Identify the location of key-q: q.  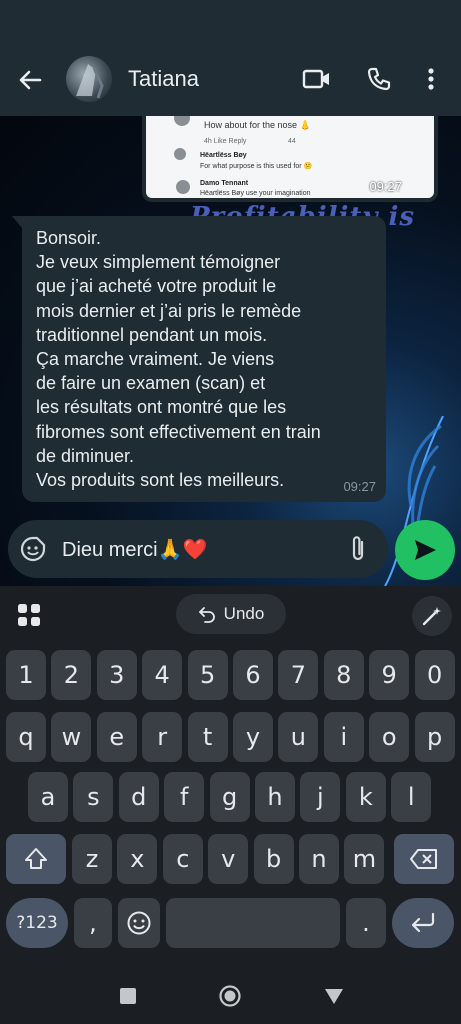
(26, 737).